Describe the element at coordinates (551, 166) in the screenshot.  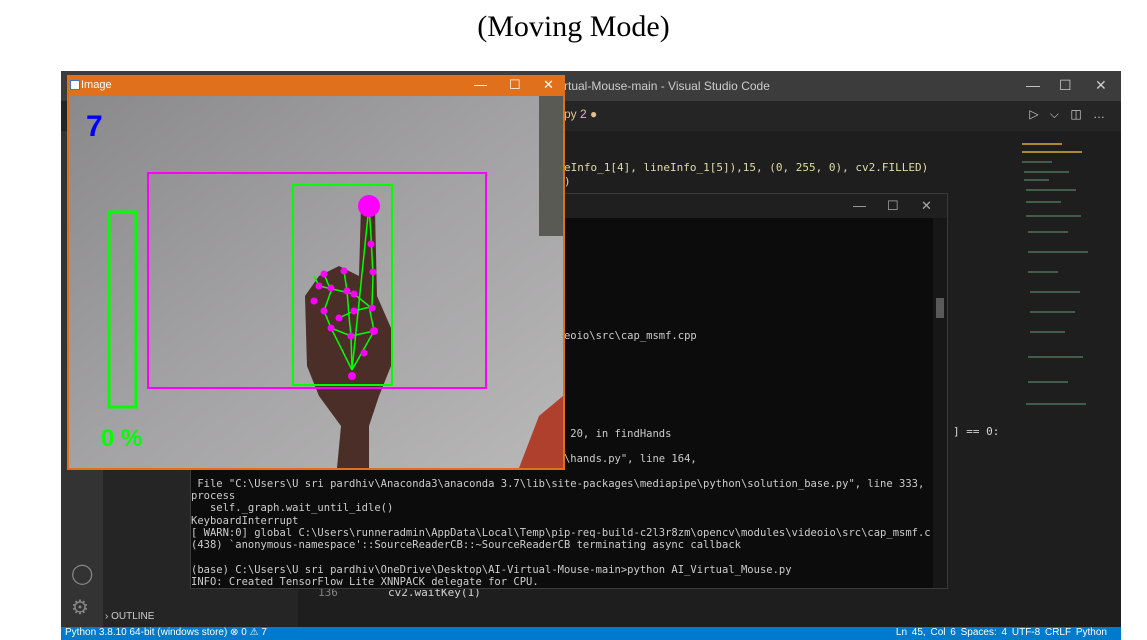
I see `door-frame` at that location.